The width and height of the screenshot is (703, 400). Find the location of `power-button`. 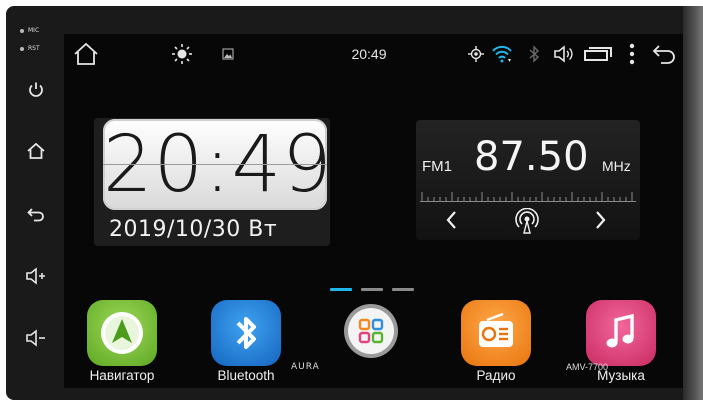

power-button is located at coordinates (36, 90).